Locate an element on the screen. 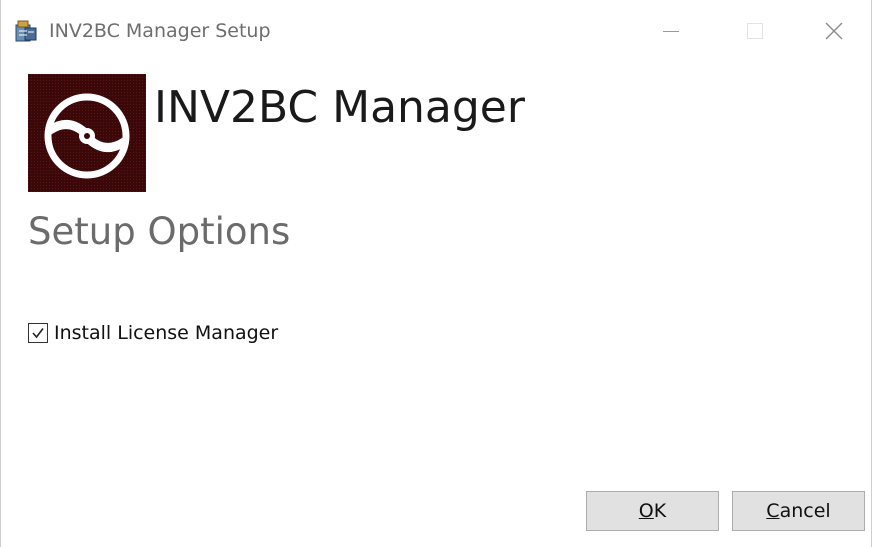 The image size is (872, 547). close-icon is located at coordinates (834, 31).